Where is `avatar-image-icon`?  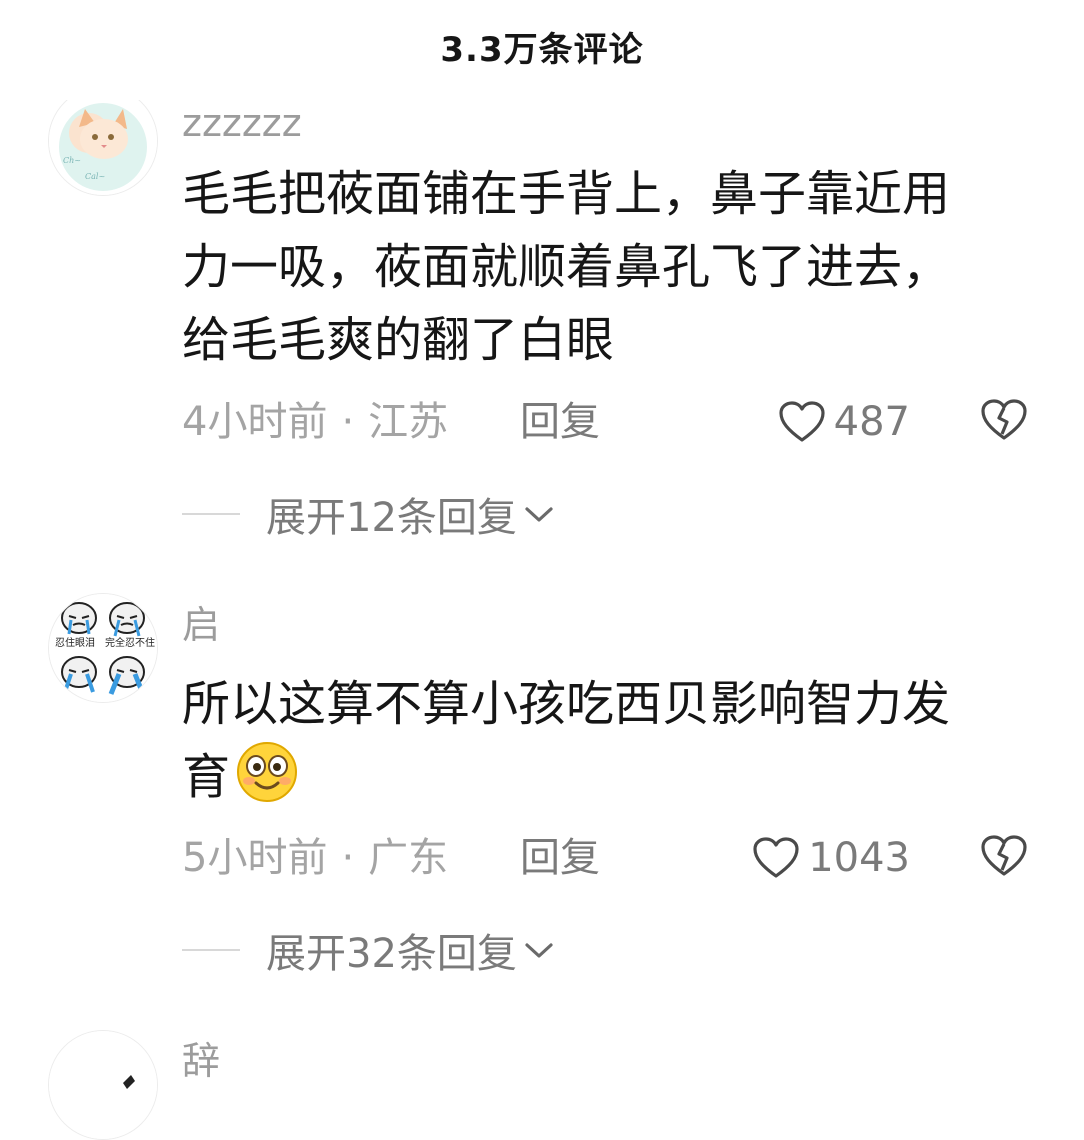 avatar-image-icon is located at coordinates (103, 1085).